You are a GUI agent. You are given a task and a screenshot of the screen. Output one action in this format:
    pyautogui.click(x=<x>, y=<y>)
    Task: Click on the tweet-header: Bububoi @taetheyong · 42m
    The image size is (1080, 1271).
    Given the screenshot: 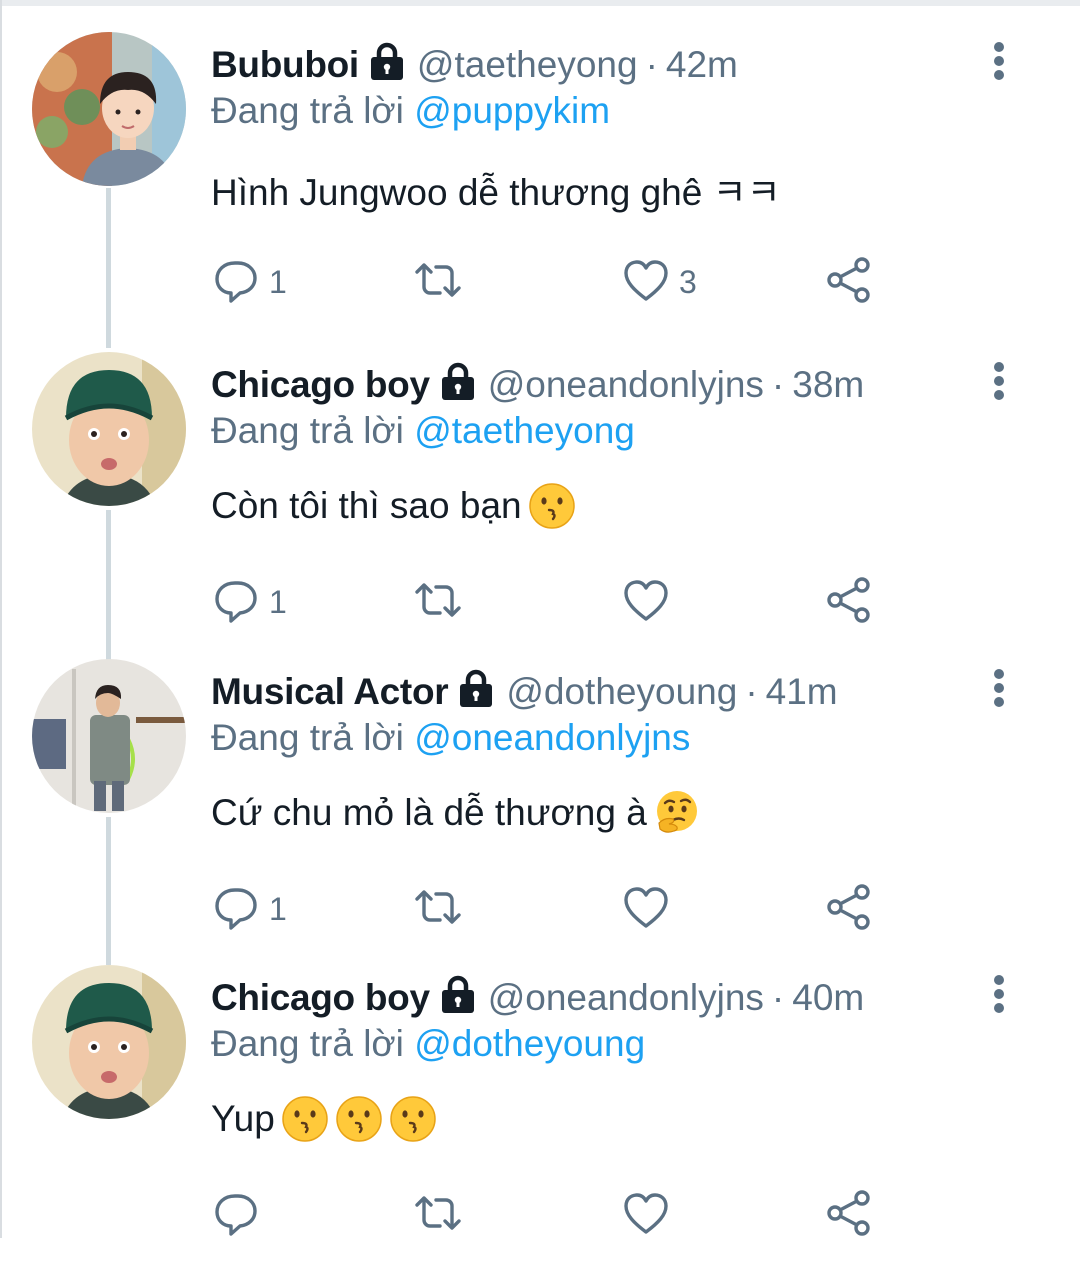 What is the action you would take?
    pyautogui.click(x=474, y=65)
    